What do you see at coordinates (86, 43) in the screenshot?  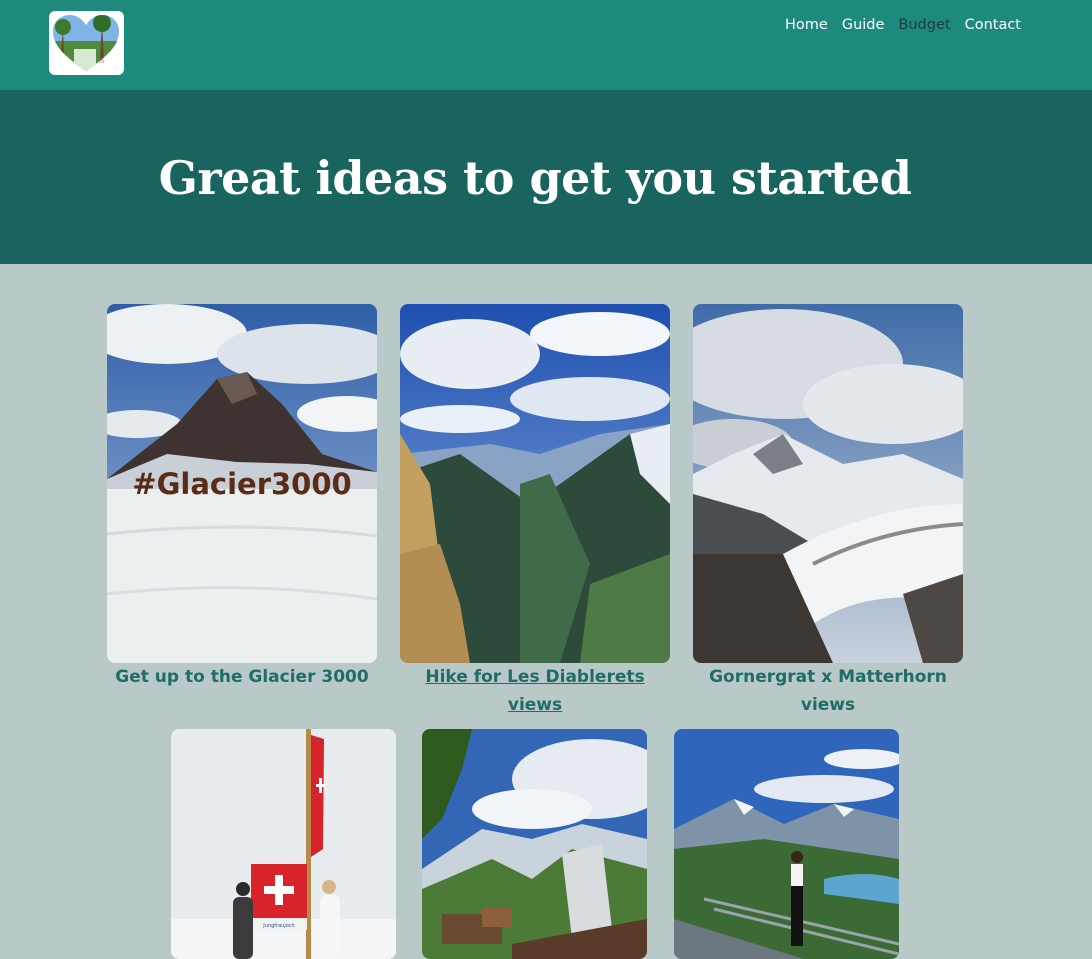 I see `site-logo: in` at bounding box center [86, 43].